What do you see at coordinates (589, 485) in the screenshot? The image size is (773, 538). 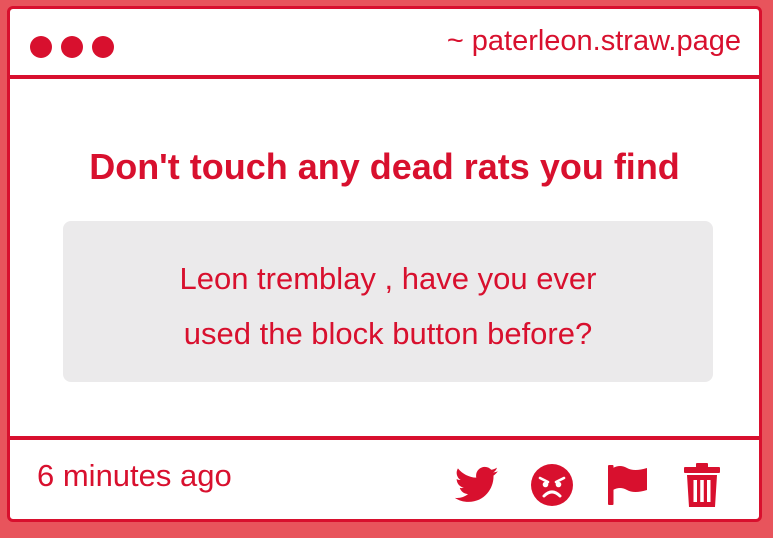 I see `action-bar` at bounding box center [589, 485].